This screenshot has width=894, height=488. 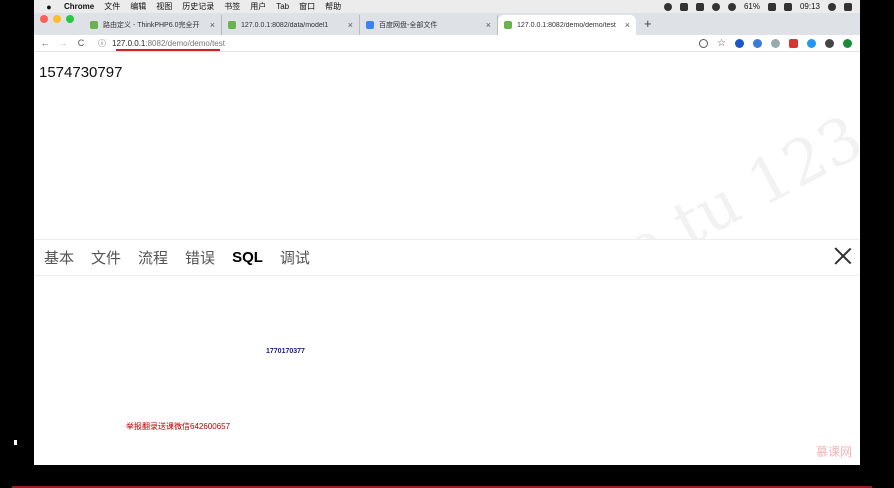 What do you see at coordinates (129, 43) in the screenshot?
I see `url-host: 127.0.0.1` at bounding box center [129, 43].